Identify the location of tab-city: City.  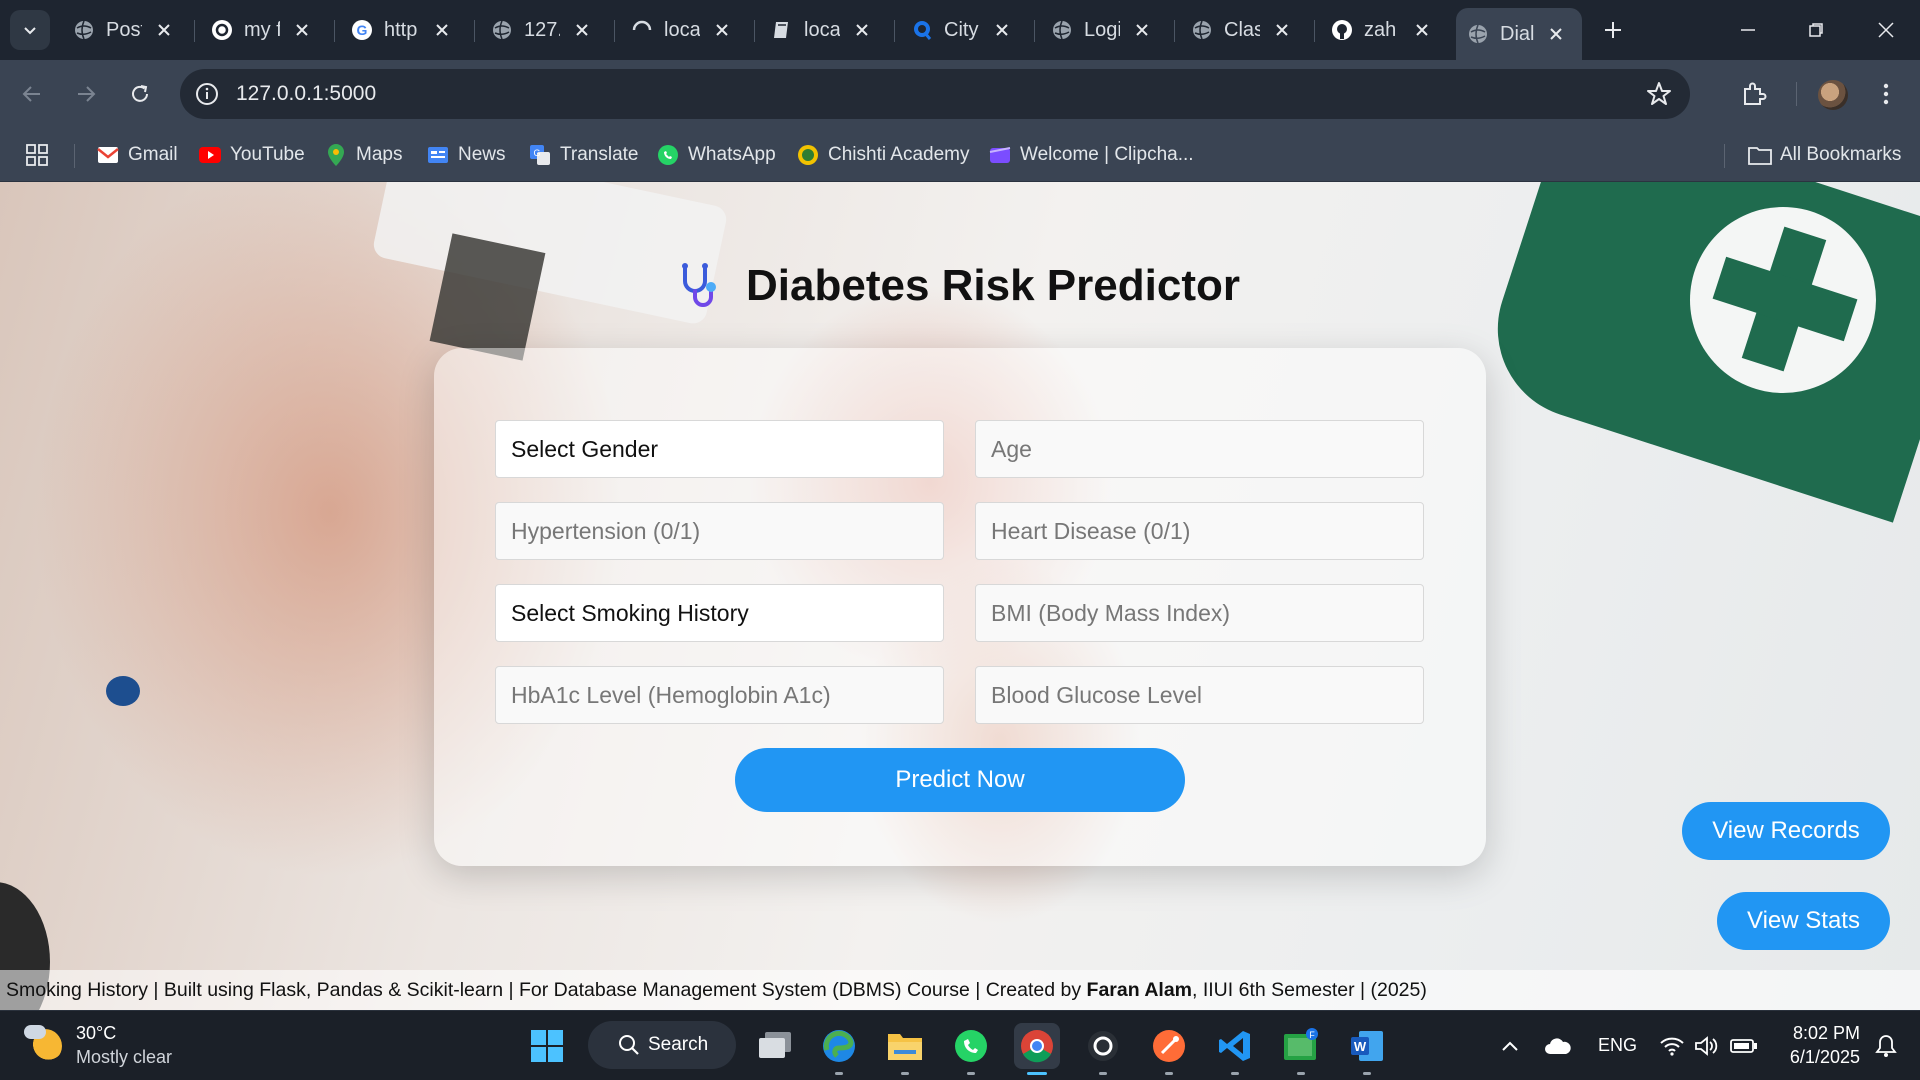
(964, 30).